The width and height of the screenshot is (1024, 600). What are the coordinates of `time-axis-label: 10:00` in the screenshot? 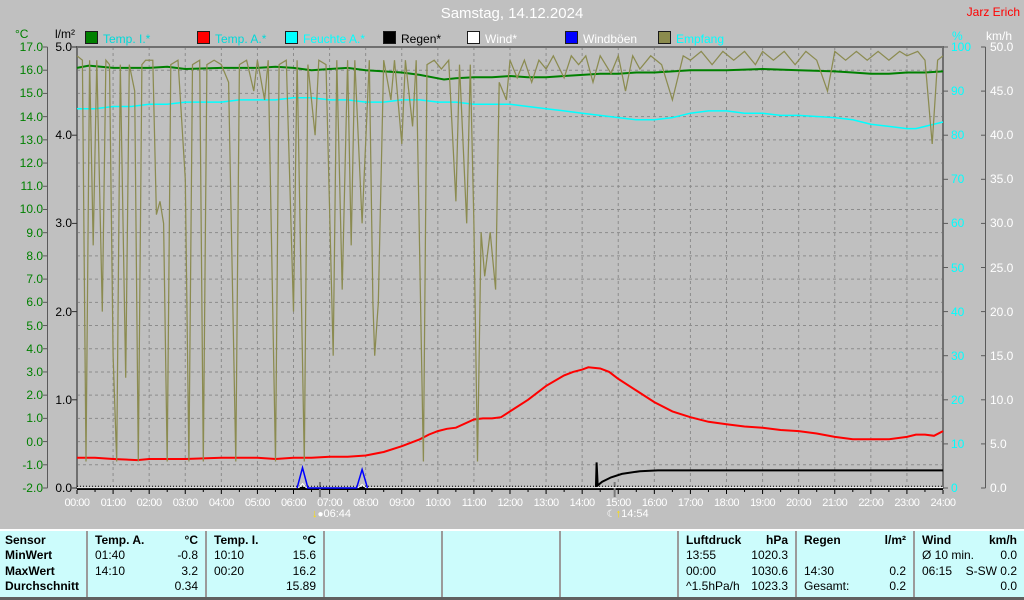 It's located at (438, 503).